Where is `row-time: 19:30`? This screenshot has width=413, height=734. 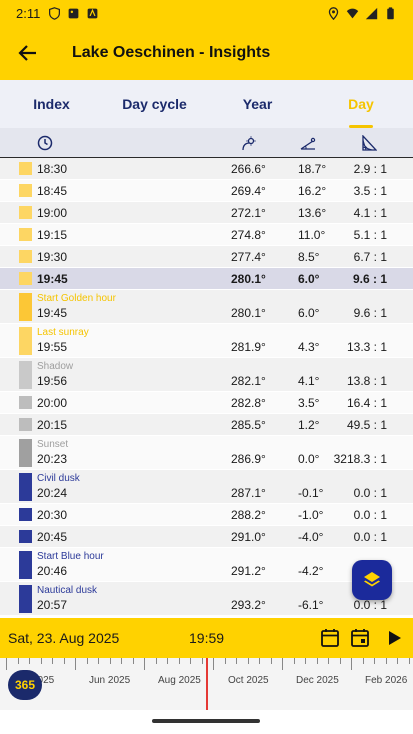 row-time: 19:30 is located at coordinates (52, 257).